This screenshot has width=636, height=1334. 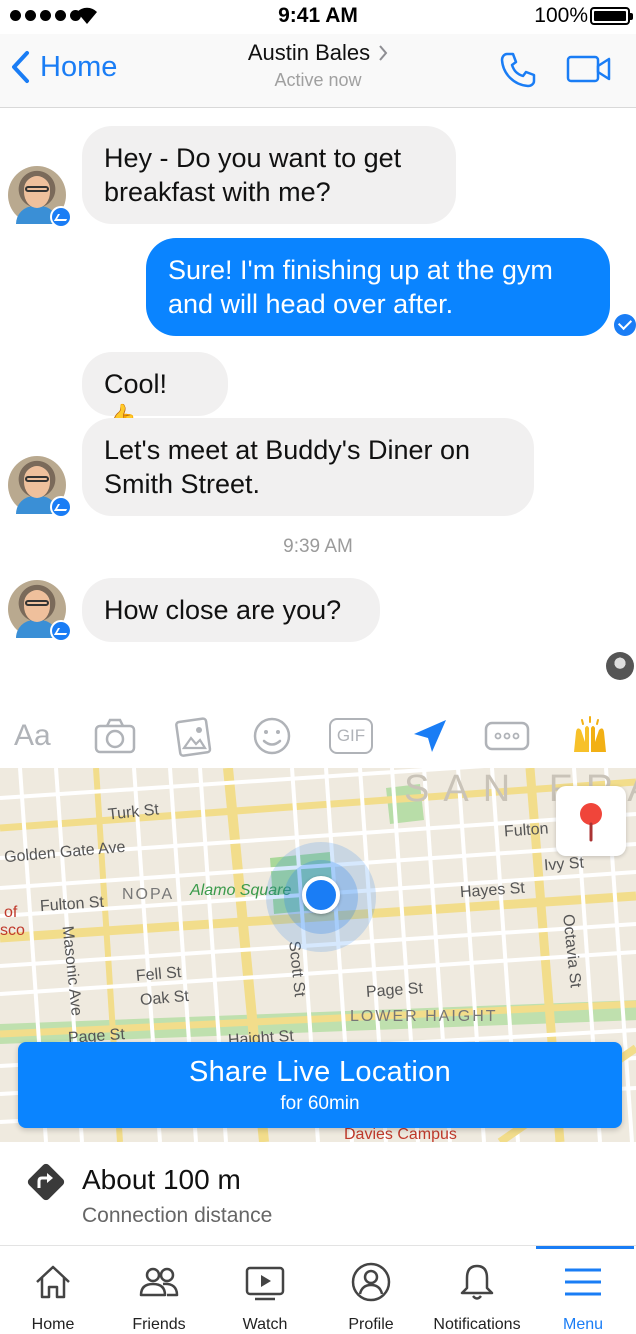 What do you see at coordinates (589, 69) in the screenshot?
I see `video-call-icon` at bounding box center [589, 69].